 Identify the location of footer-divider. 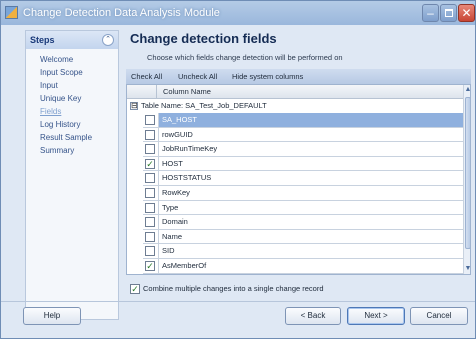
(238, 301).